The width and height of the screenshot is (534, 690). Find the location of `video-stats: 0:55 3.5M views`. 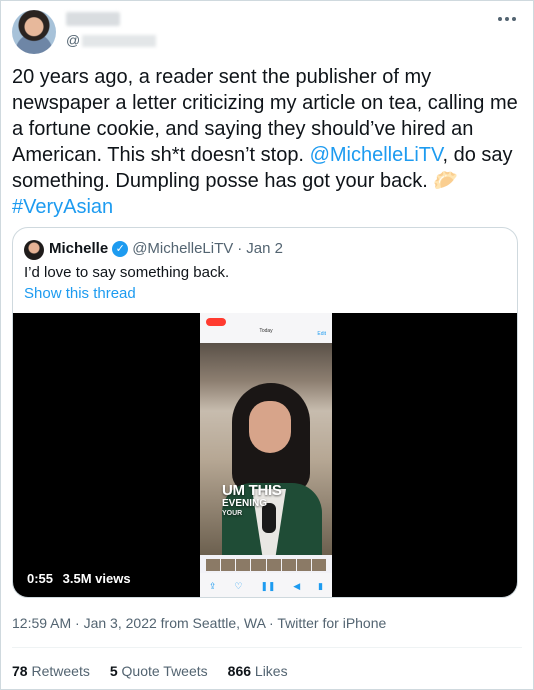

video-stats: 0:55 3.5M views is located at coordinates (82, 578).